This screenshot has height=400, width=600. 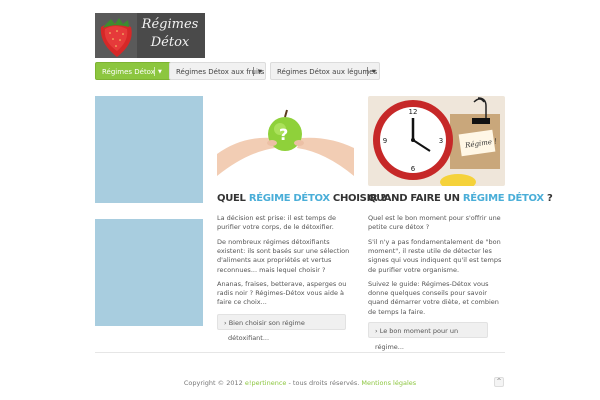 What do you see at coordinates (300, 352) in the screenshot?
I see `footer-divider` at bounding box center [300, 352].